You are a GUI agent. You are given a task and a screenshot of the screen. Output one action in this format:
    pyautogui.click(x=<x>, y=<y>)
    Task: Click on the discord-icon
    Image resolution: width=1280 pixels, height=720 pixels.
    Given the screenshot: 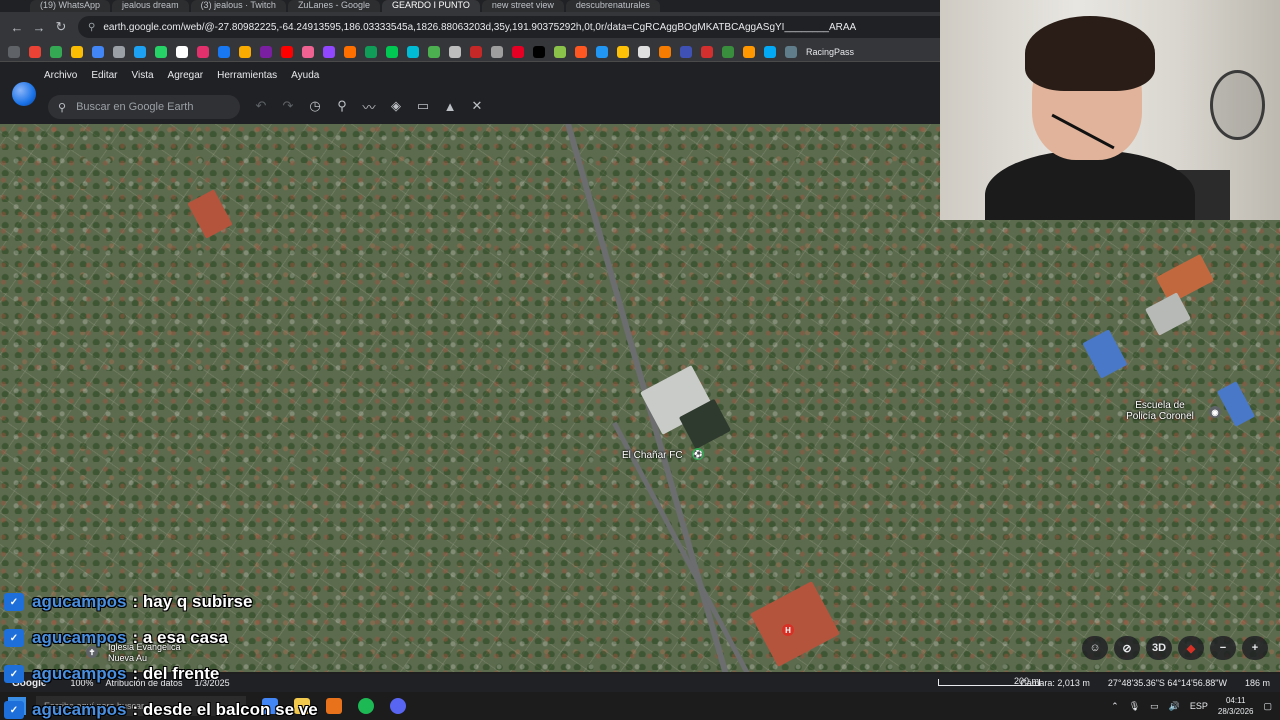 What is the action you would take?
    pyautogui.click(x=398, y=706)
    